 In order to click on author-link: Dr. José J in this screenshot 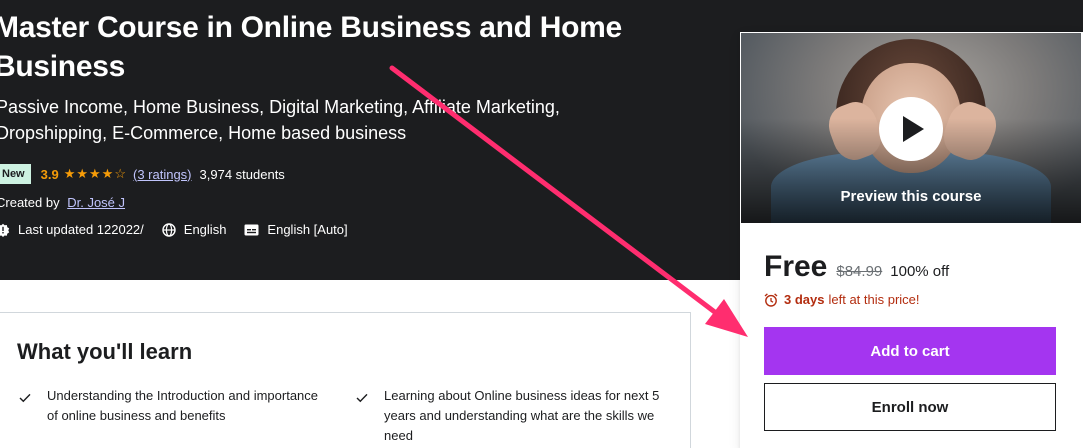, I will do `click(96, 202)`.